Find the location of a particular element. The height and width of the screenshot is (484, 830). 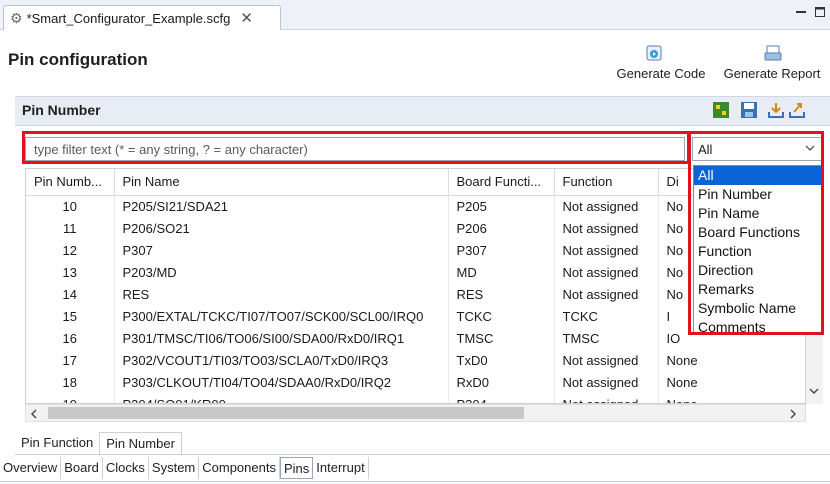

highlight-box-select is located at coordinates (756, 233).